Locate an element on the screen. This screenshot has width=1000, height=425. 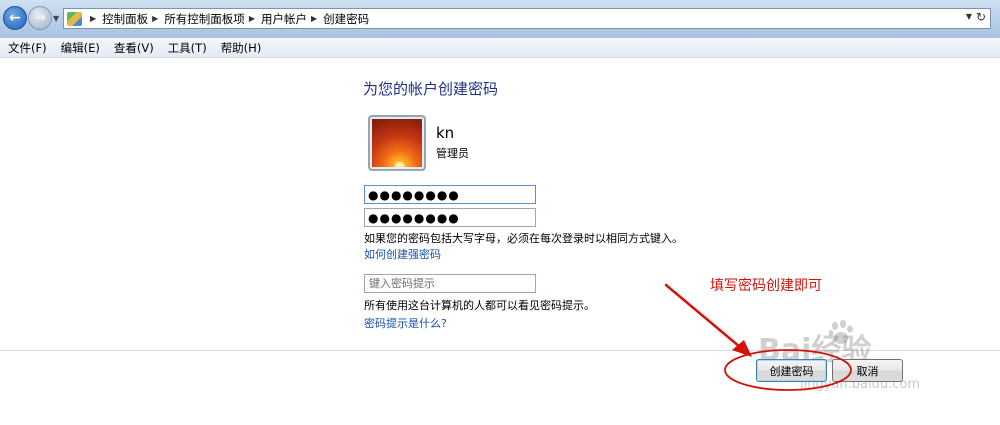
annotation-overlay is located at coordinates (758, 337).